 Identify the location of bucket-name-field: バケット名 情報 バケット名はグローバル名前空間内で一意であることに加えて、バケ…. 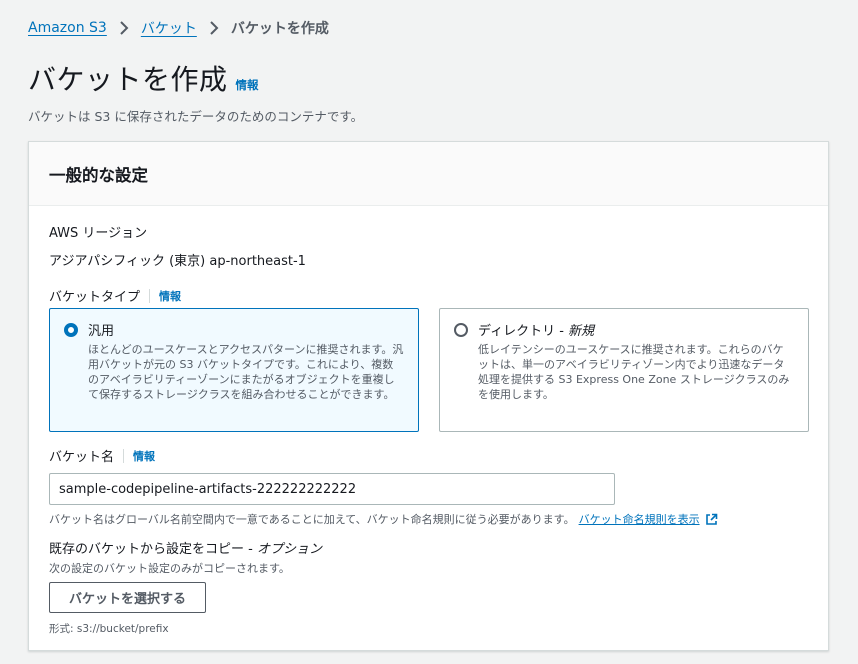
(429, 486).